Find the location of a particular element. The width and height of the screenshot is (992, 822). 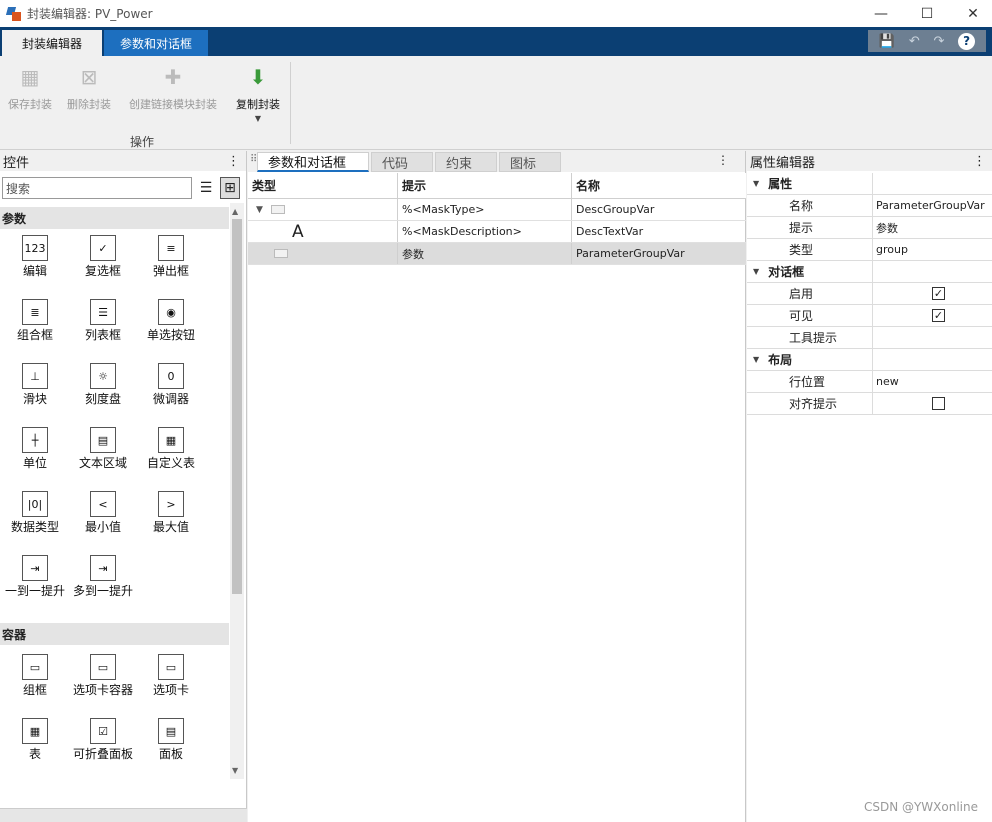

property-group-value is located at coordinates (932, 183).